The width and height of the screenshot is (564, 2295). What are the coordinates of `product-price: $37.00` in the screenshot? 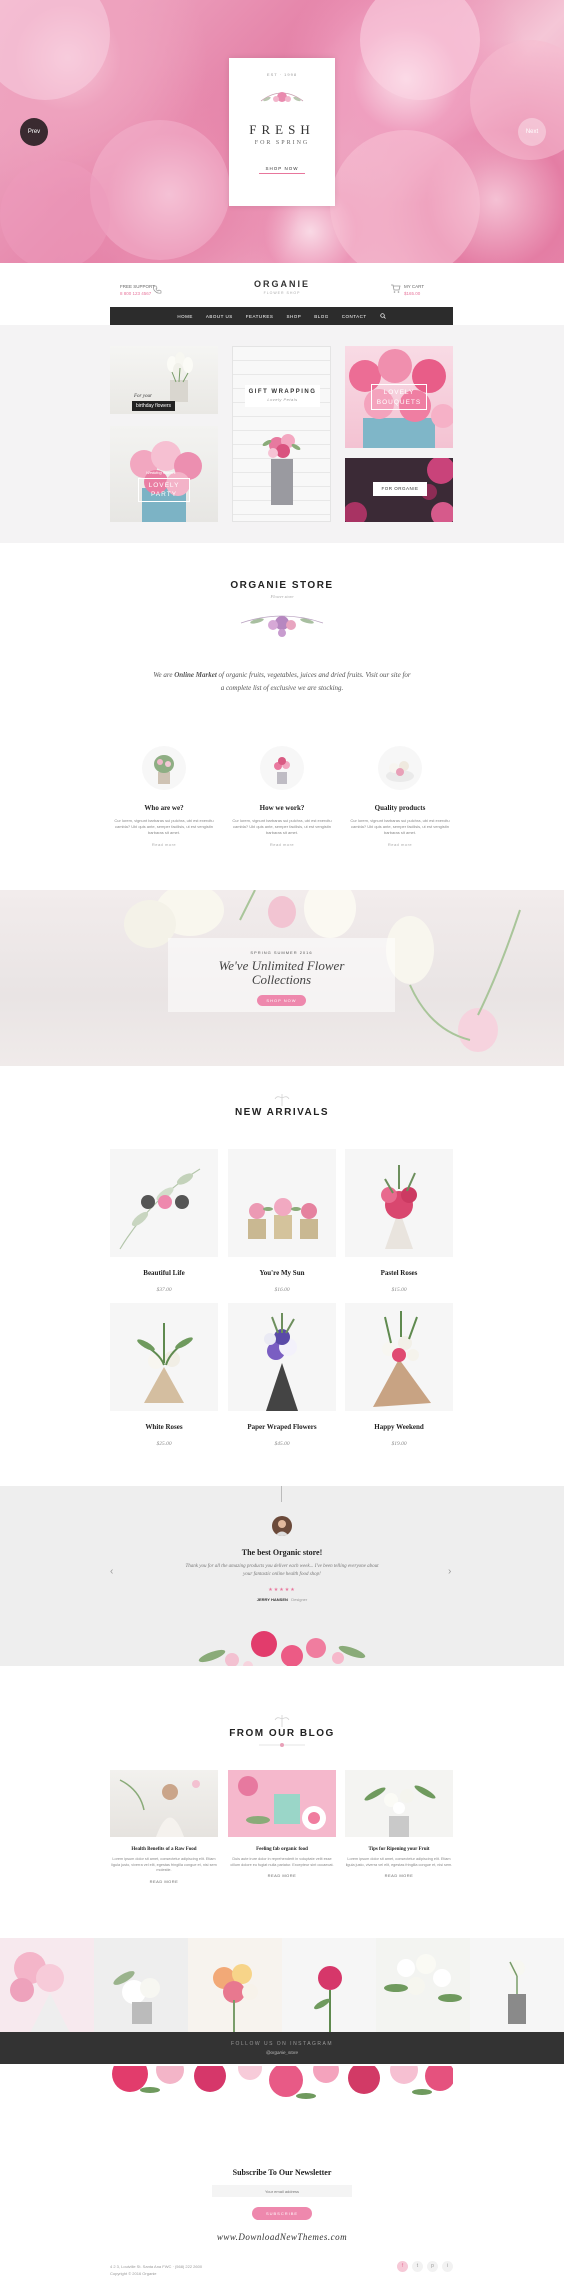 It's located at (164, 1290).